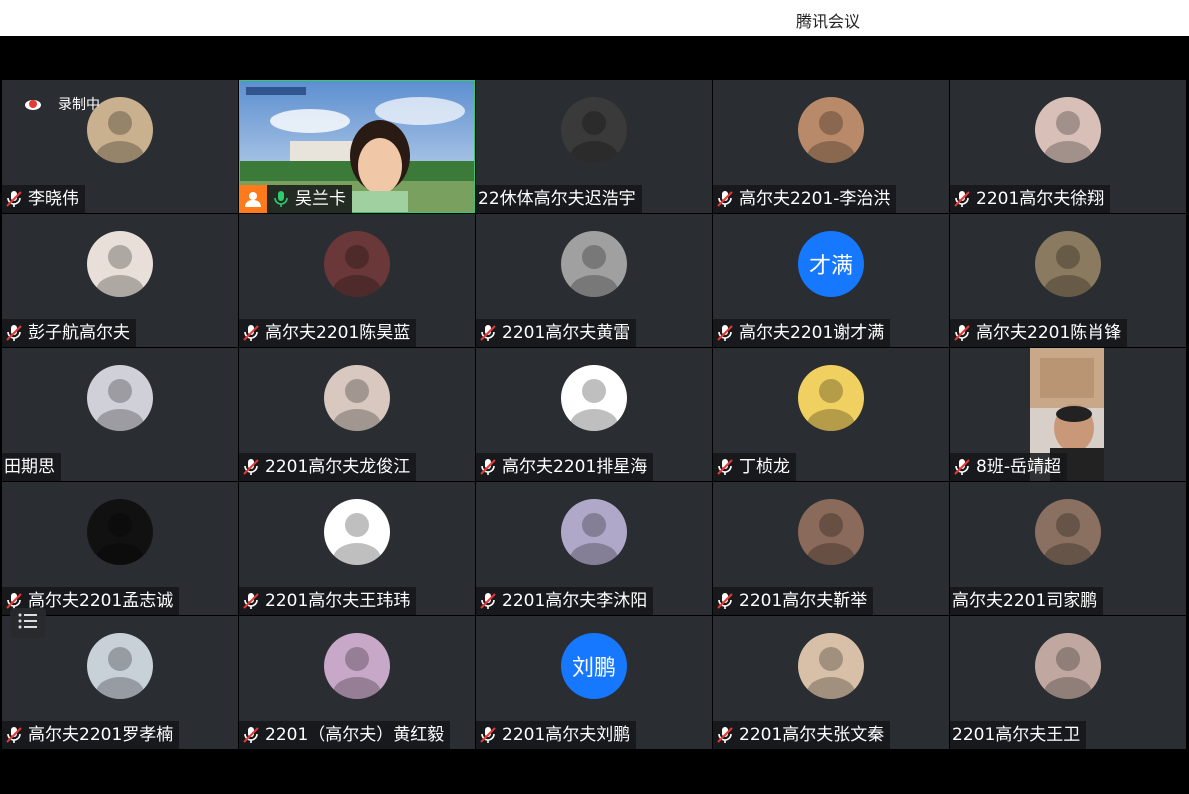 The image size is (1189, 794). I want to click on participant-name-label: 2201高尔夫刘鹏, so click(556, 735).